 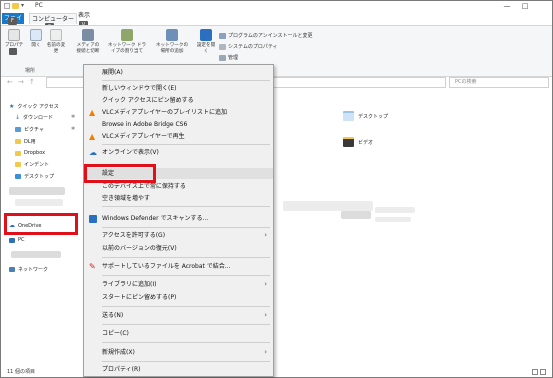 What do you see at coordinates (178, 72) in the screenshot?
I see `menu-expand: 展開(A)` at bounding box center [178, 72].